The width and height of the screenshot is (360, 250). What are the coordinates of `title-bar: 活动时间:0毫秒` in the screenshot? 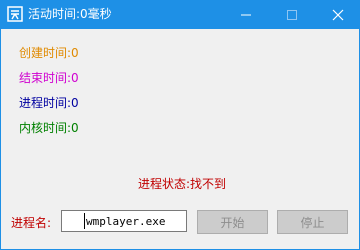 It's located at (180, 14).